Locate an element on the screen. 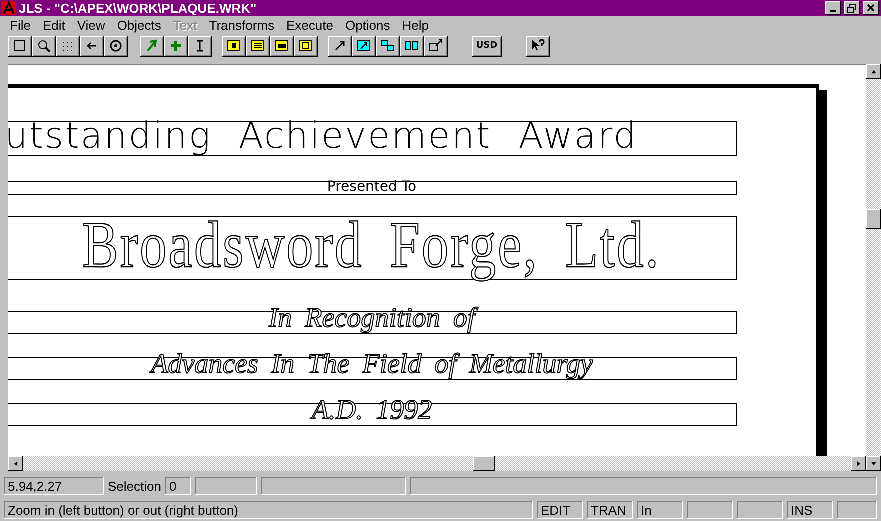 Image resolution: width=881 pixels, height=521 pixels. scroll-up-button is located at coordinates (873, 71).